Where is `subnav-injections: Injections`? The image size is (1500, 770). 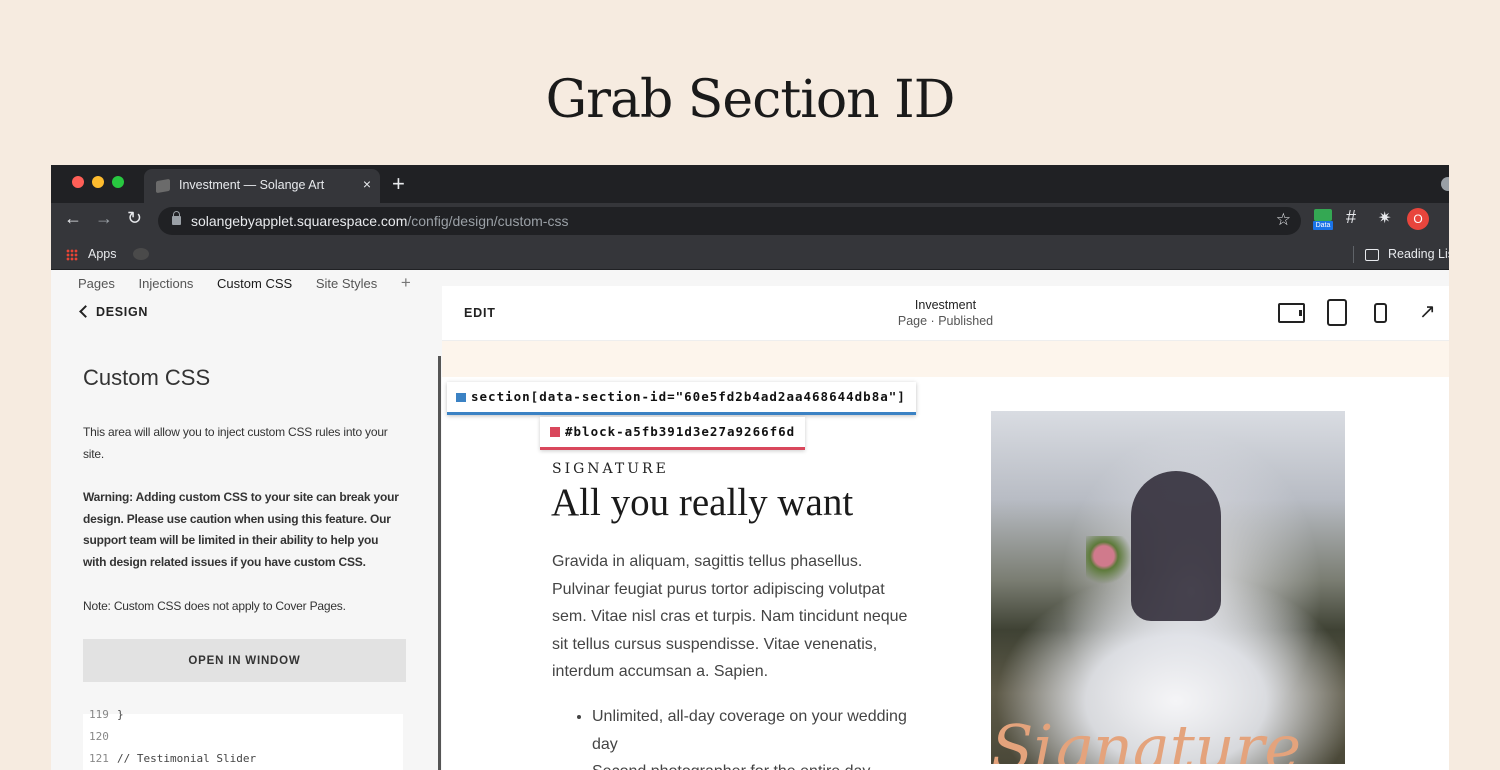
subnav-injections: Injections is located at coordinates (166, 283).